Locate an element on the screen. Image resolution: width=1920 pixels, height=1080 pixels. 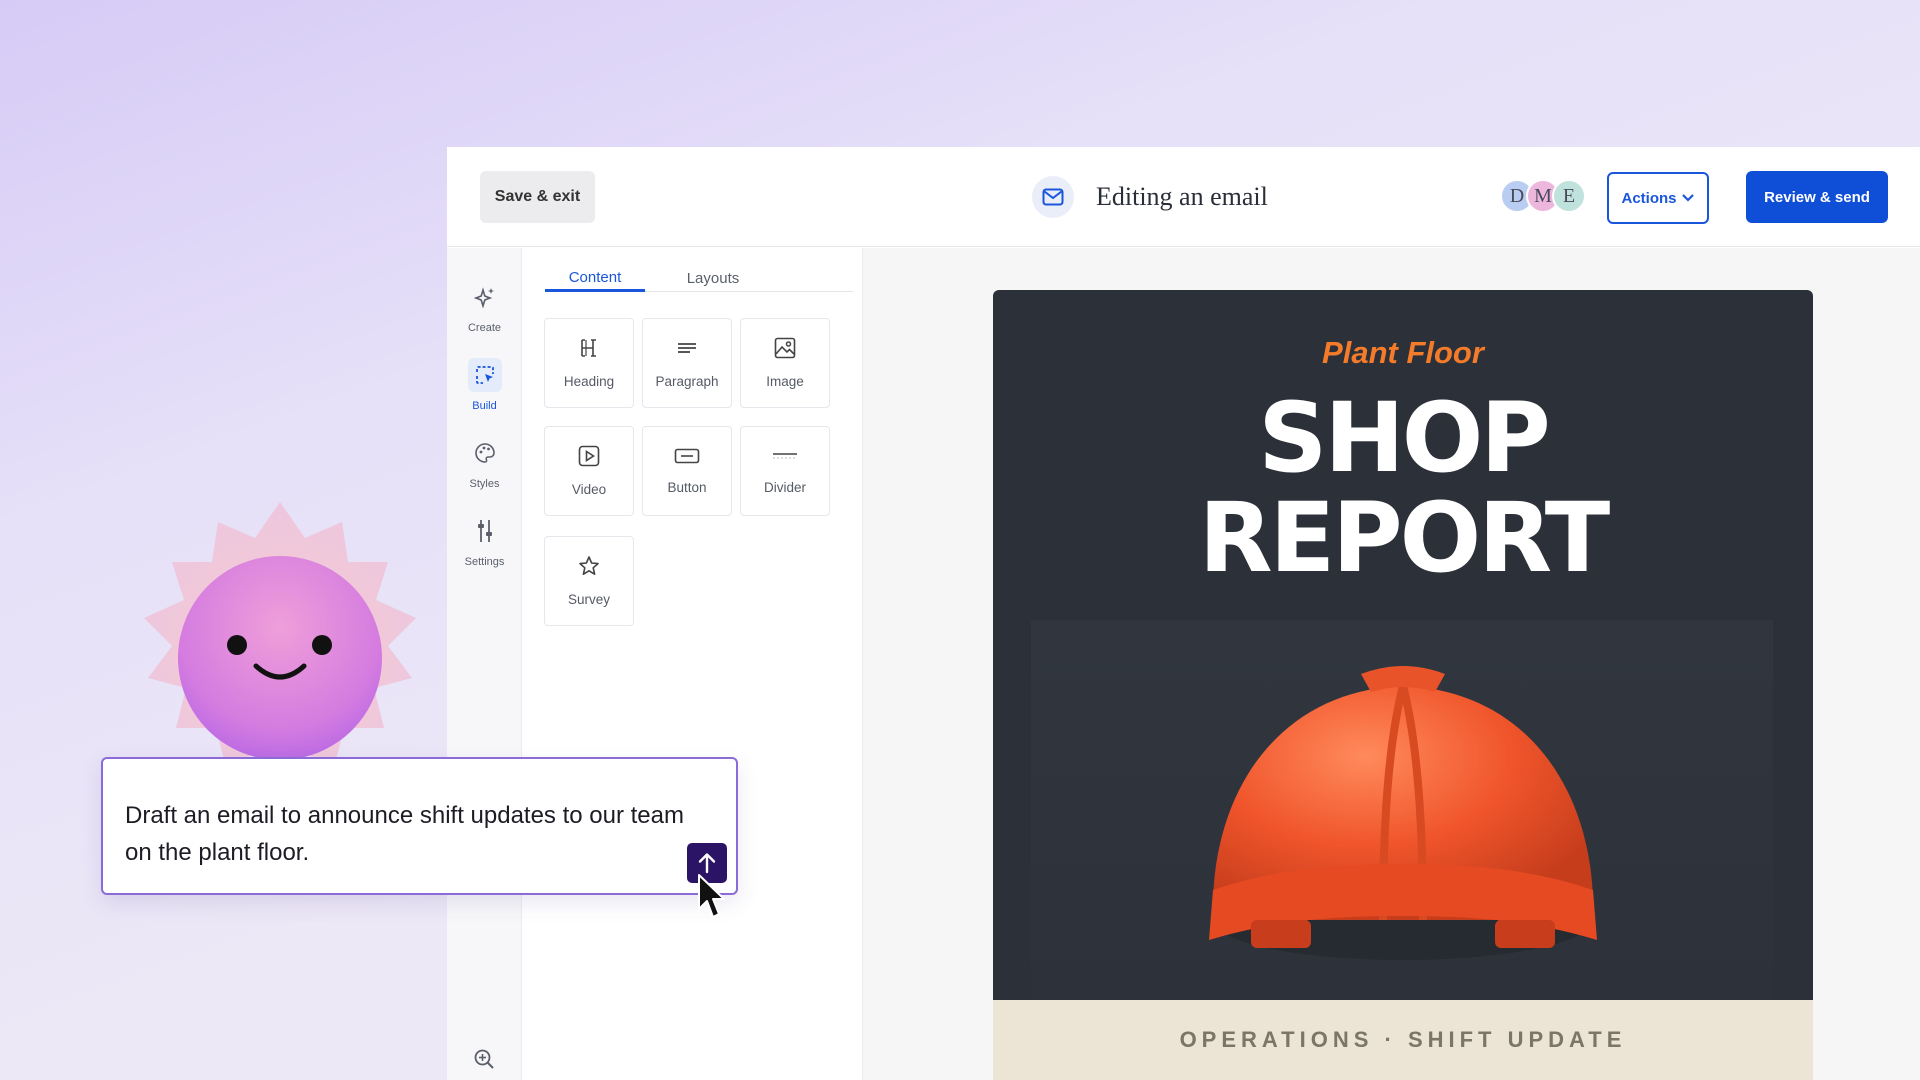
mouse-pointer-icon is located at coordinates (711, 896).